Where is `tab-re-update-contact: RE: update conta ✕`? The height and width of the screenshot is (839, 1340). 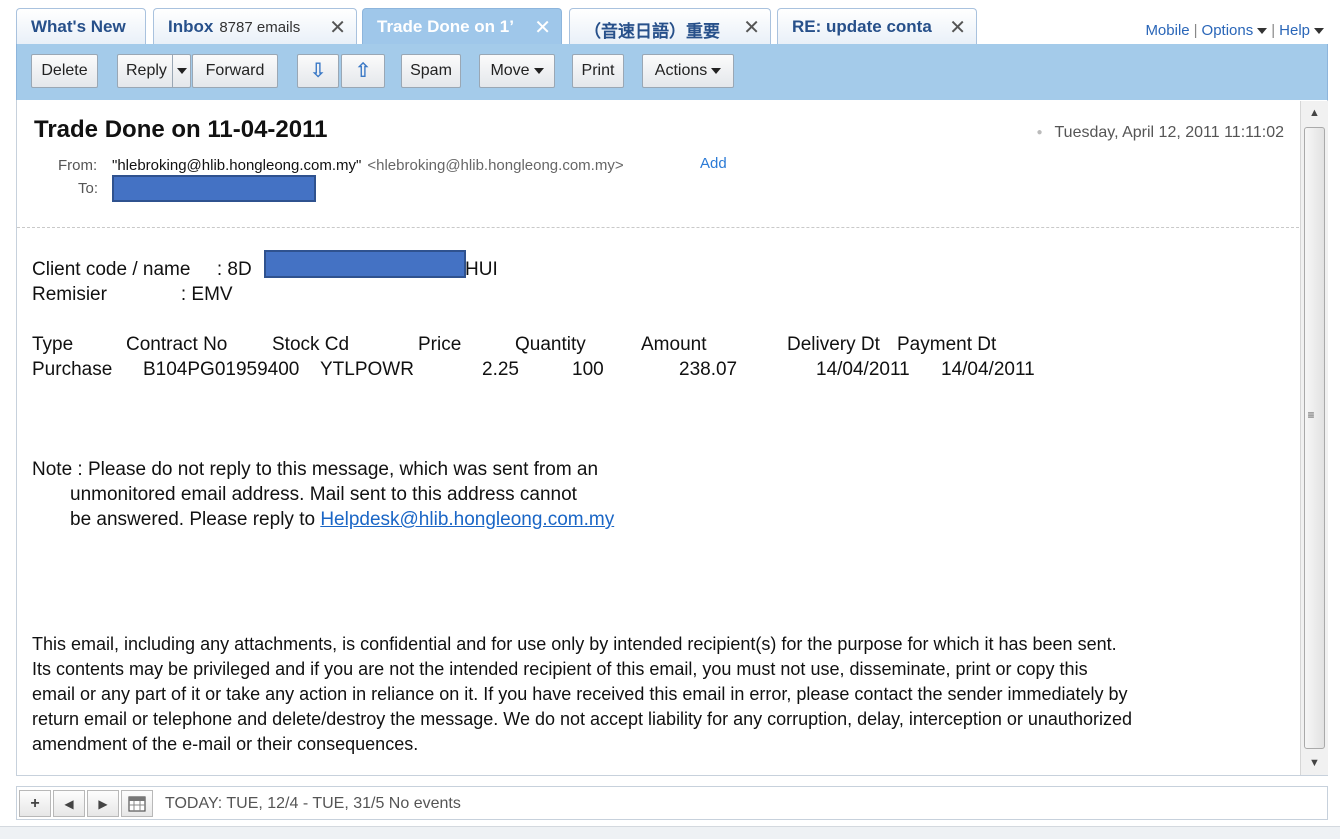 tab-re-update-contact: RE: update conta ✕ is located at coordinates (877, 26).